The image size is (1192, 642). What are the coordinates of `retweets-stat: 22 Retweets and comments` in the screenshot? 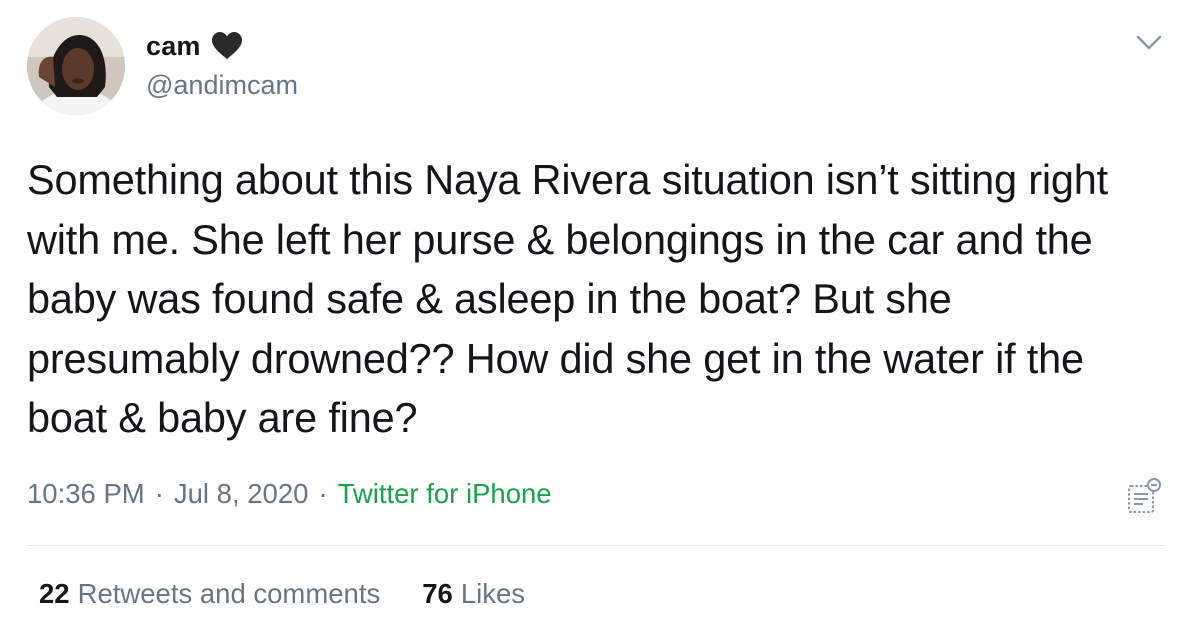 It's located at (209, 594).